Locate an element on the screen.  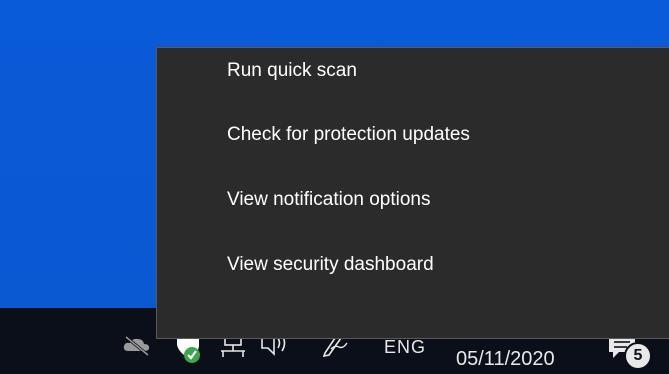
menu-item-view-security-dashboard: View security dashboard is located at coordinates (413, 265).